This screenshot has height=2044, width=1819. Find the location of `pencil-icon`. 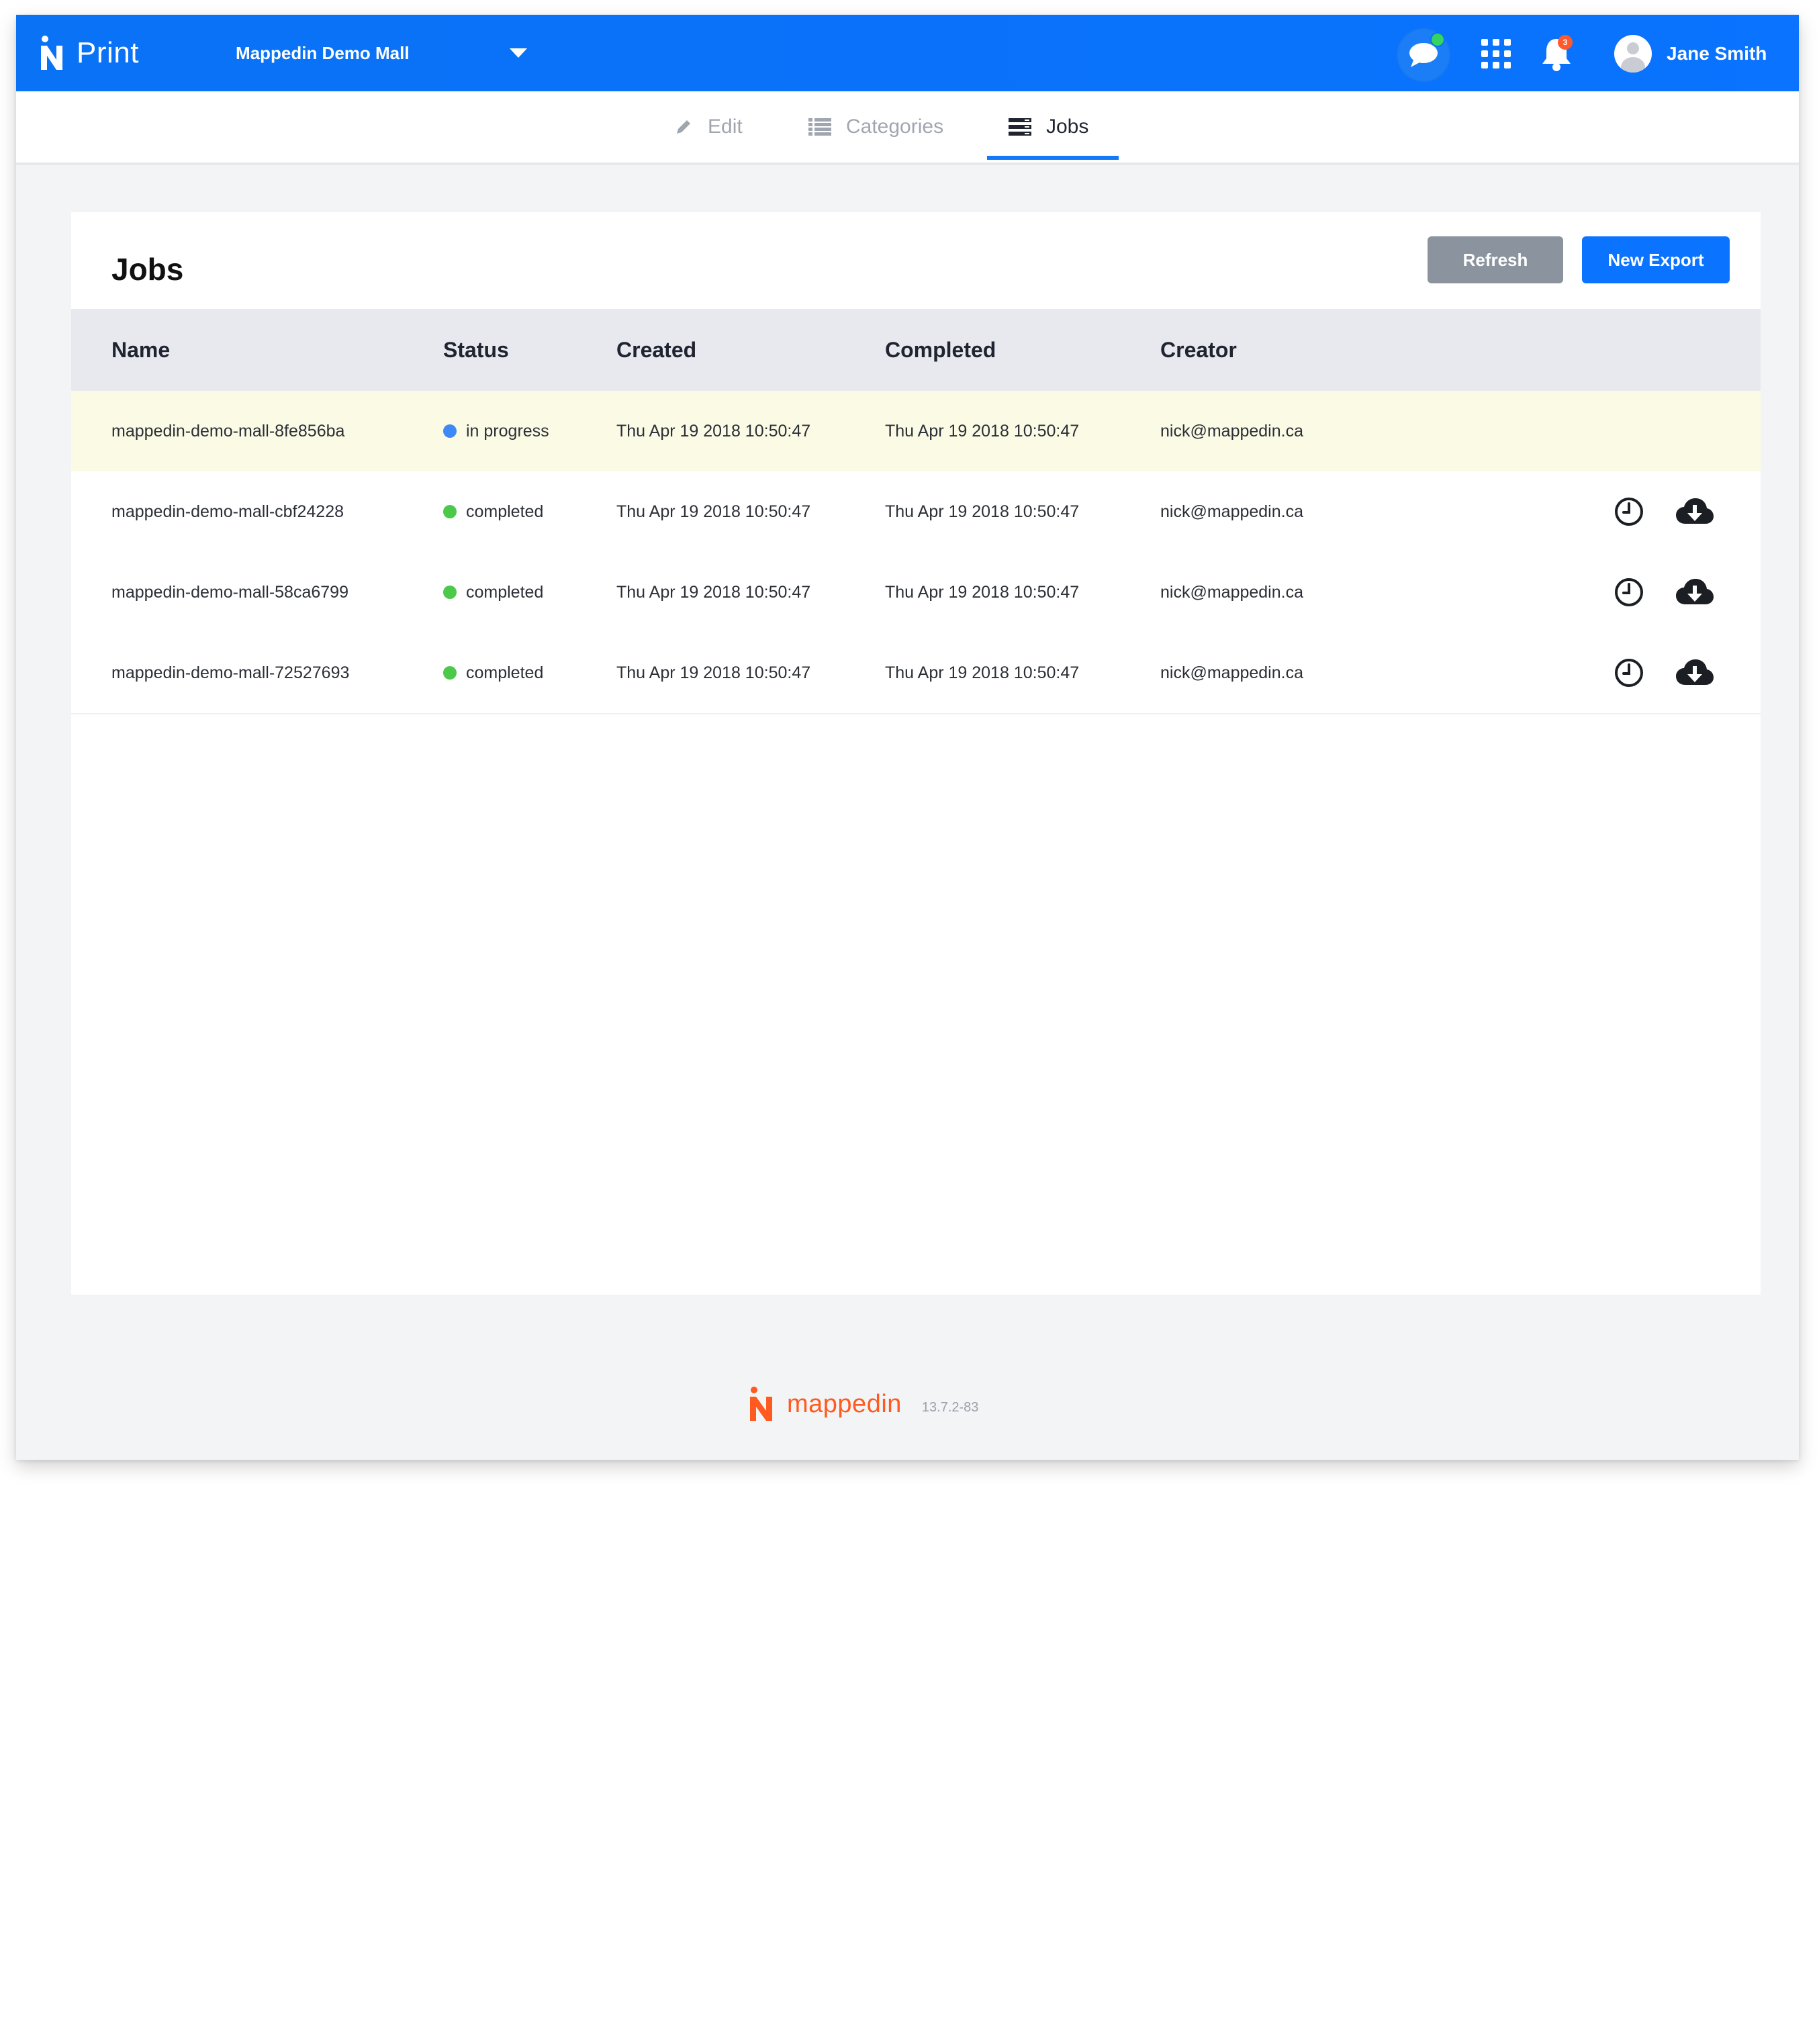

pencil-icon is located at coordinates (683, 127).